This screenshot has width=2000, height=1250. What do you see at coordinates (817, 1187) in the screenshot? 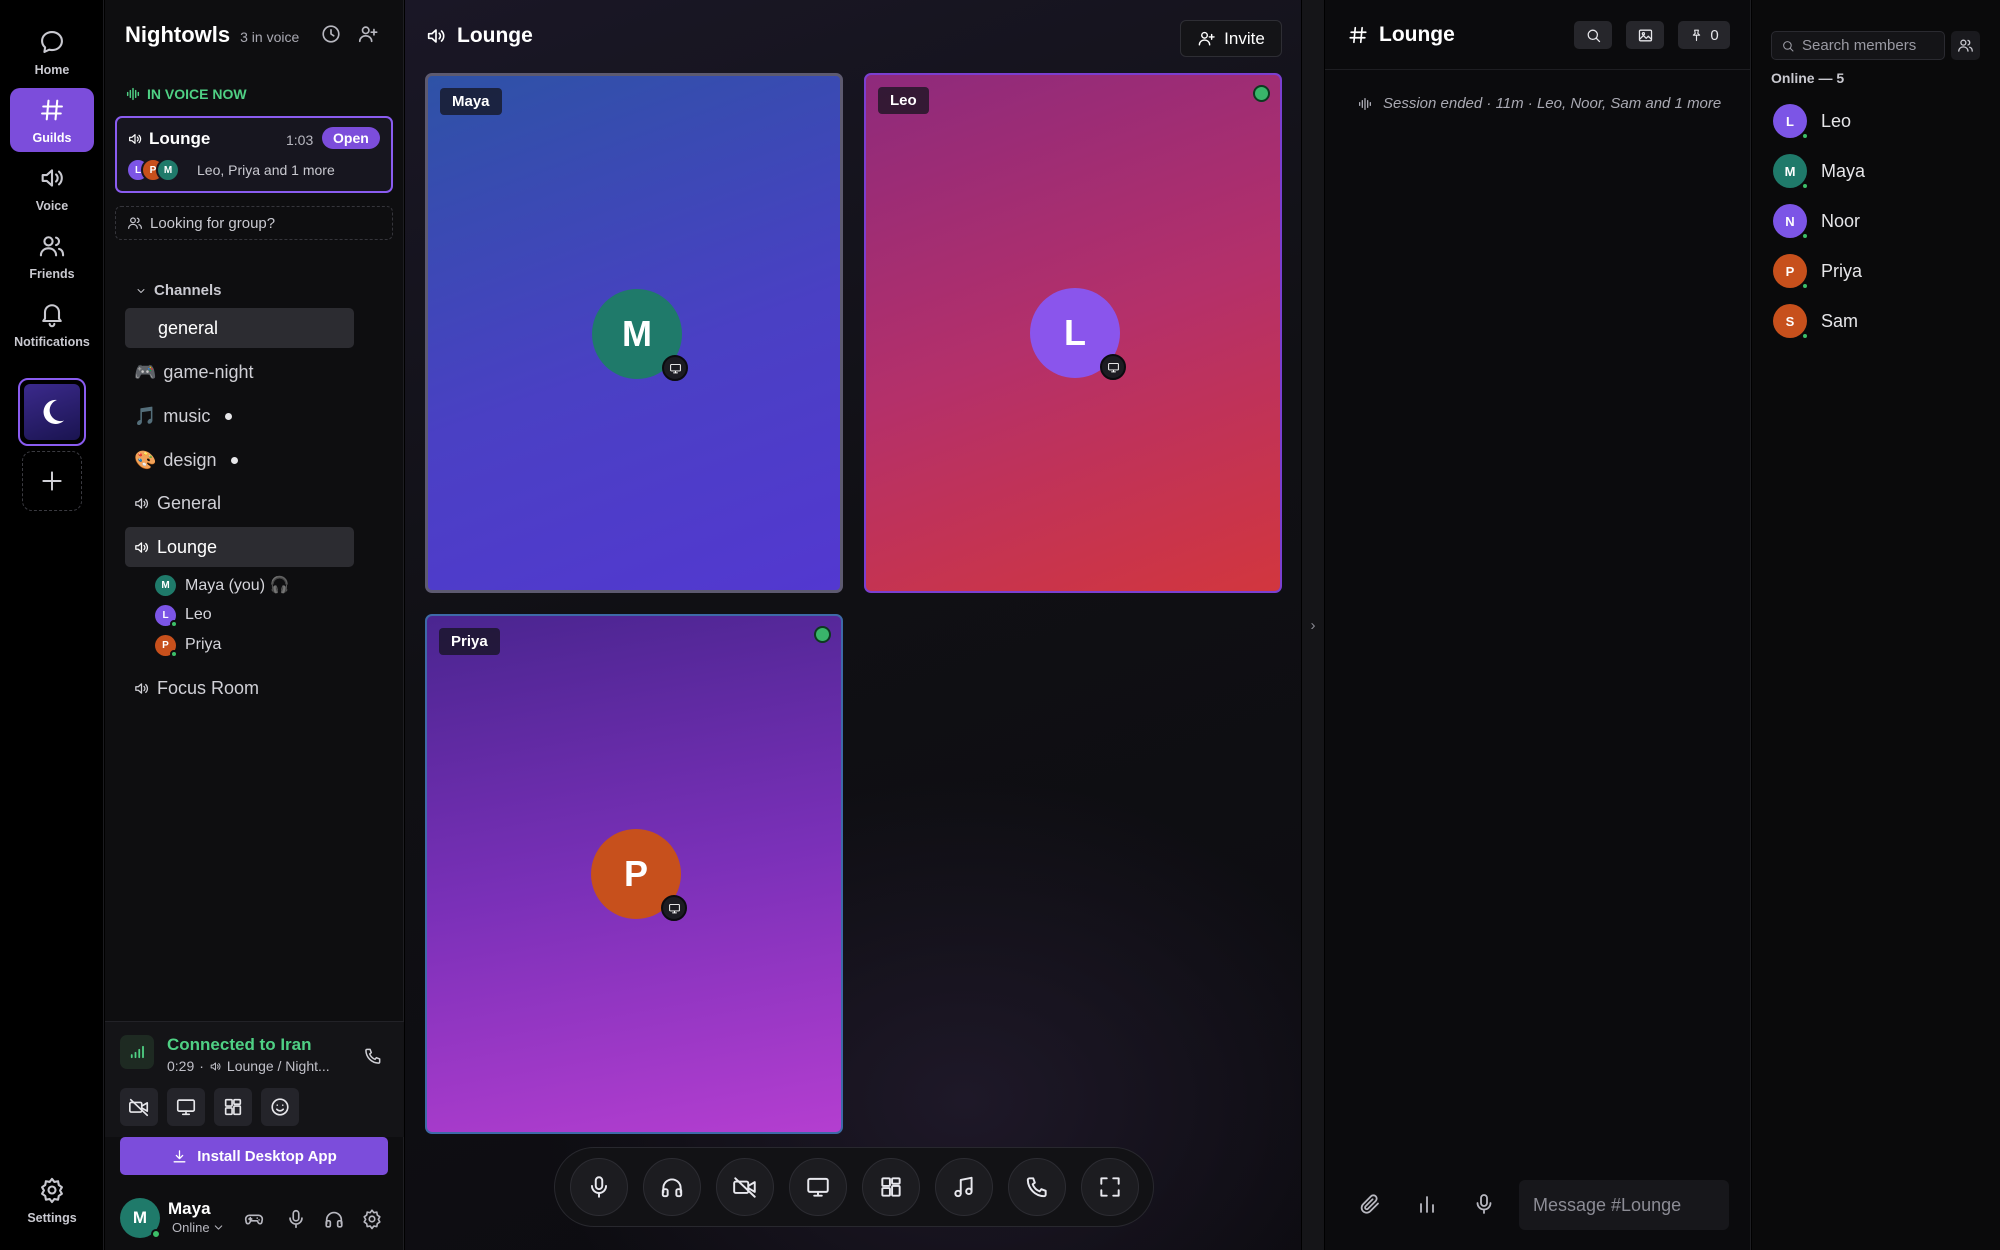
I see `share-screen-button` at bounding box center [817, 1187].